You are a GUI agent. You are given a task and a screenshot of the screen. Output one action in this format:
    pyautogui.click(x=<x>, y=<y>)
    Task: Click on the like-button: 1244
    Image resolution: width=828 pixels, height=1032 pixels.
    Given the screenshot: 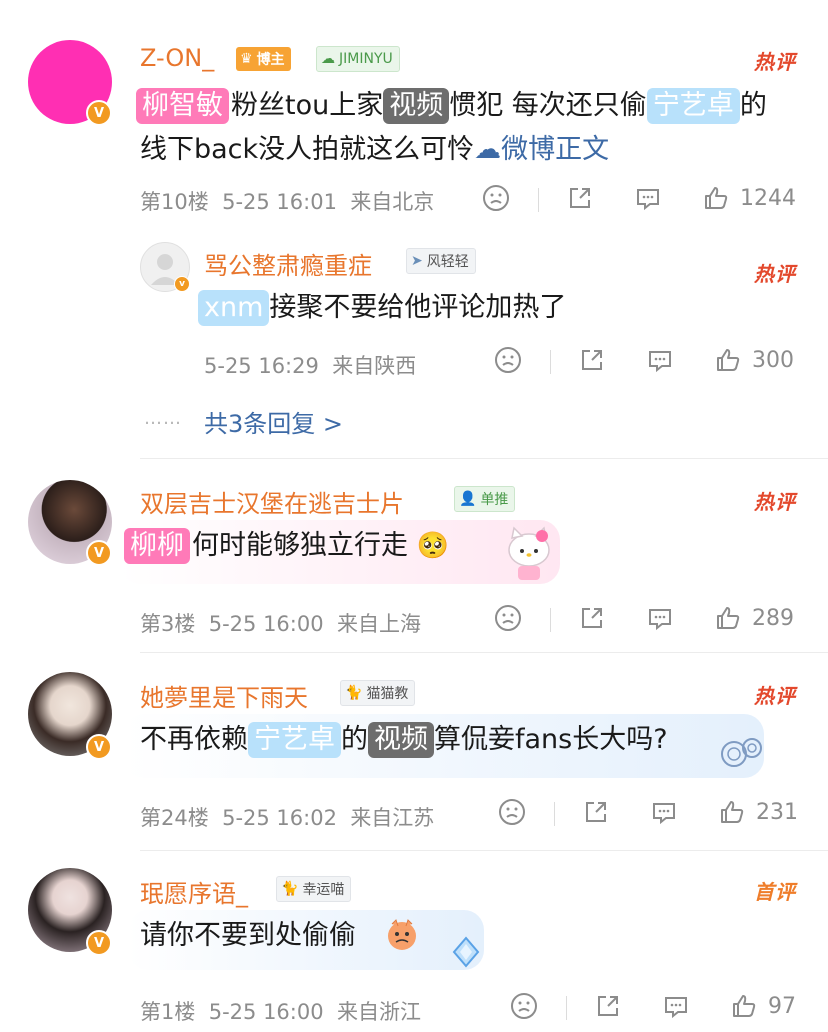 What is the action you would take?
    pyautogui.click(x=749, y=198)
    